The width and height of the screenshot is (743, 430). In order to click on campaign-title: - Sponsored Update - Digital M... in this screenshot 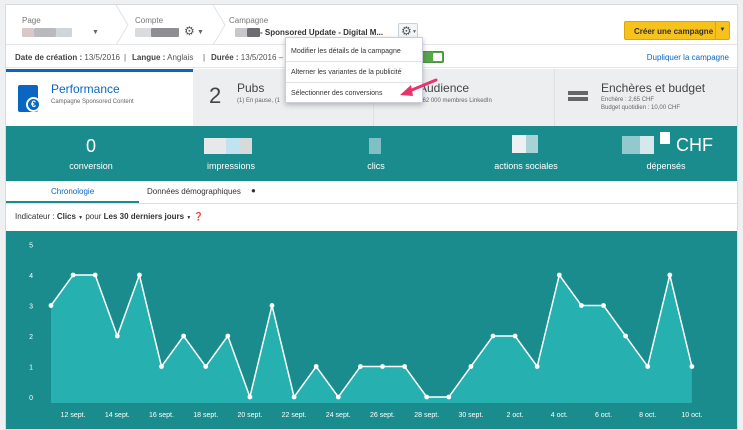, I will do `click(322, 32)`.